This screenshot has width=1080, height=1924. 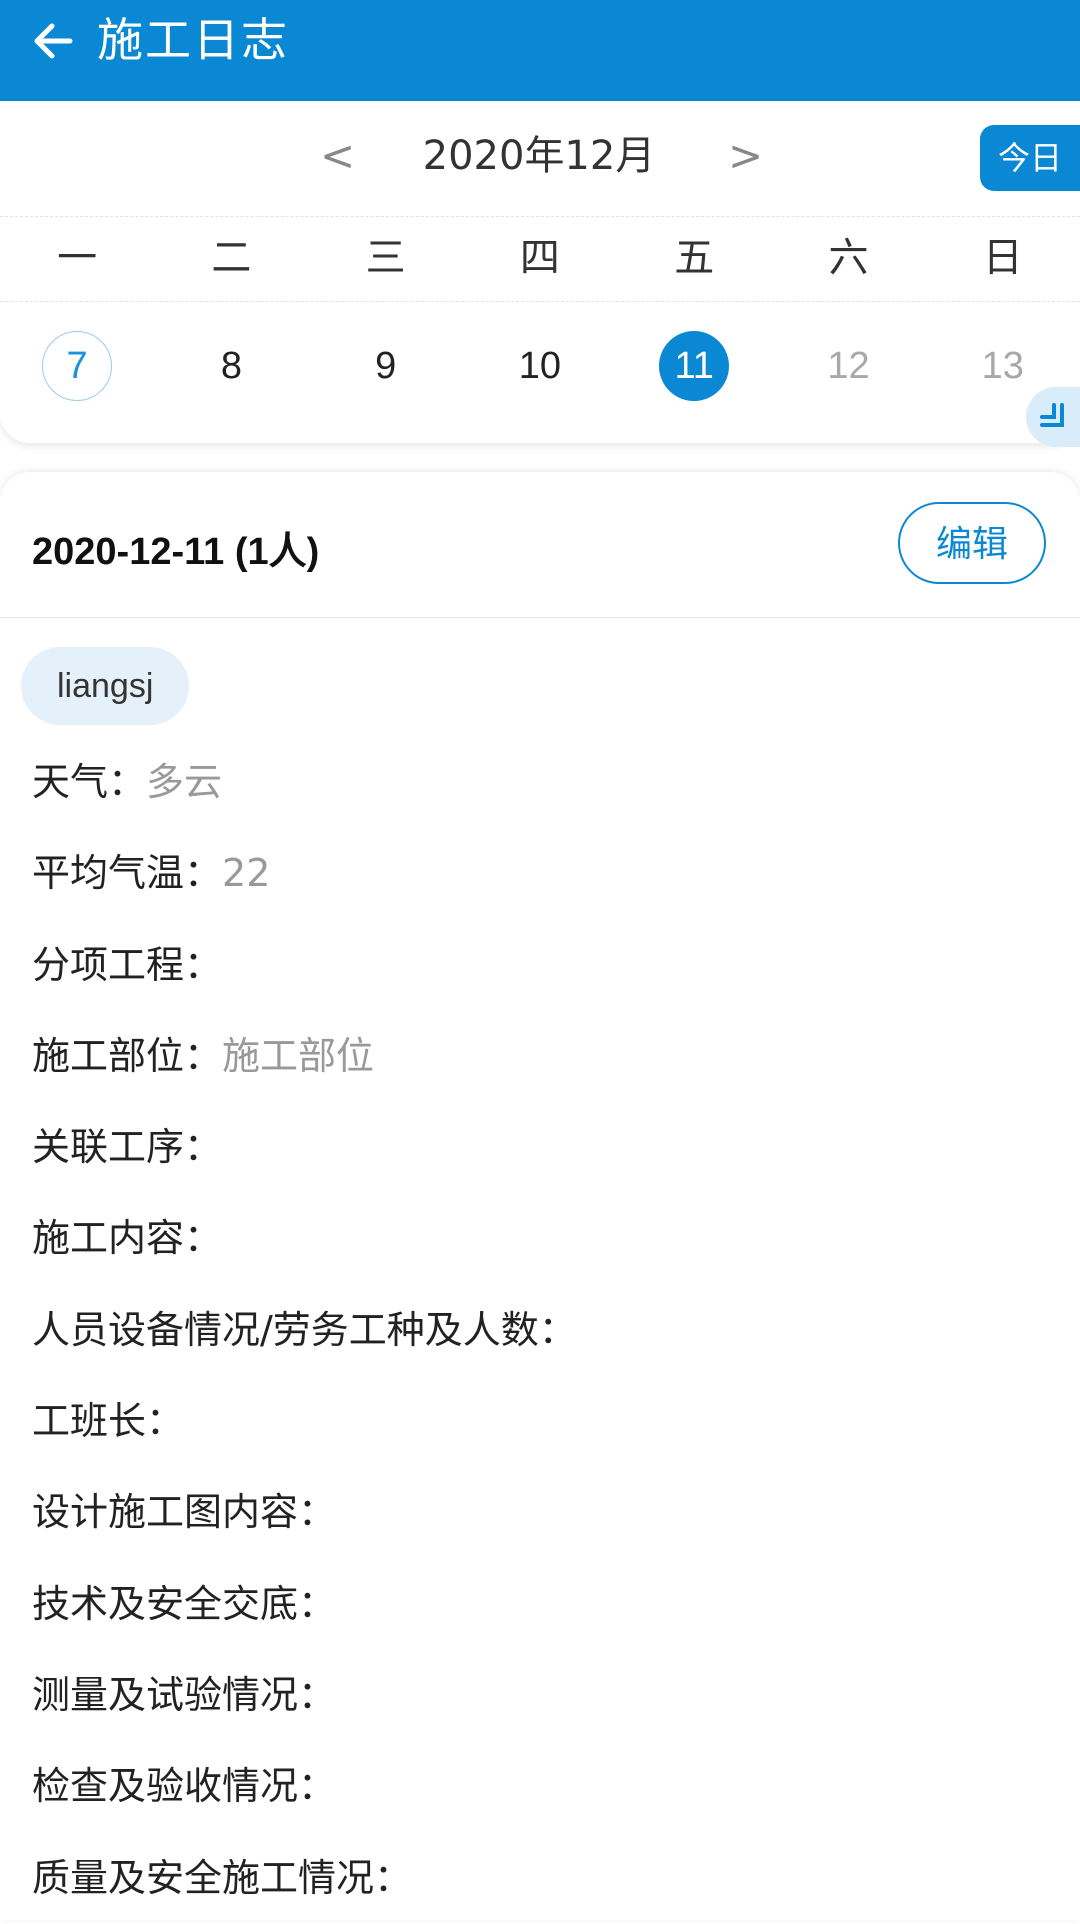 I want to click on field-row: 施工部位：施工部位, so click(x=542, y=1056).